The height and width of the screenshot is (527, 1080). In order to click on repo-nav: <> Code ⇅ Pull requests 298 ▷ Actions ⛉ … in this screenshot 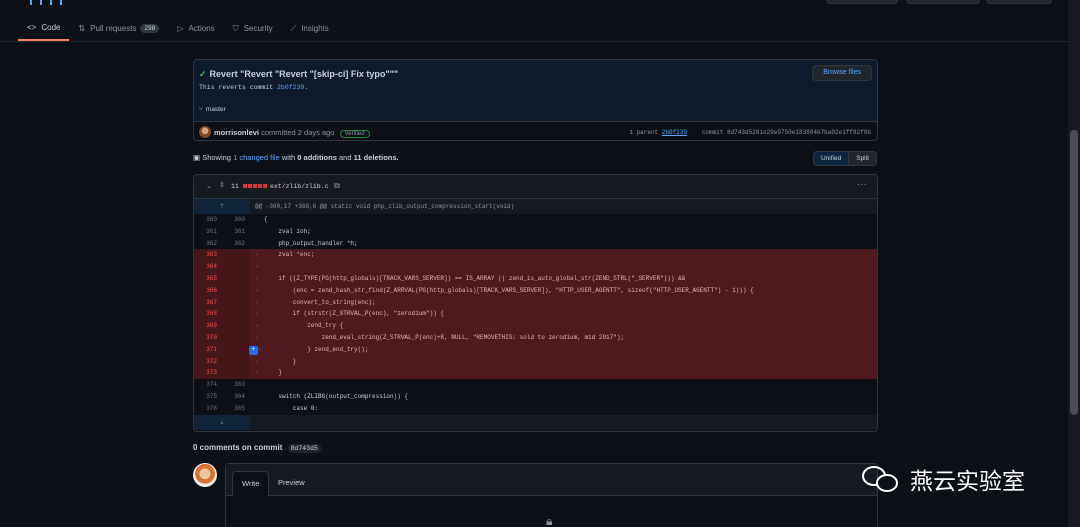, I will do `click(534, 21)`.